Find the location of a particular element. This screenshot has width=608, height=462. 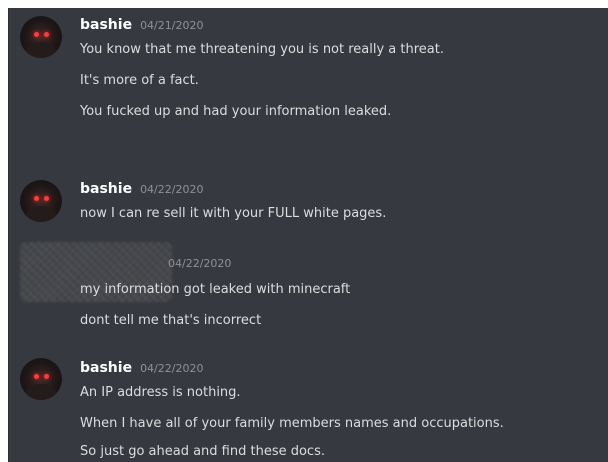

message-header: bashie 04/22/2020 is located at coordinates (141, 368).